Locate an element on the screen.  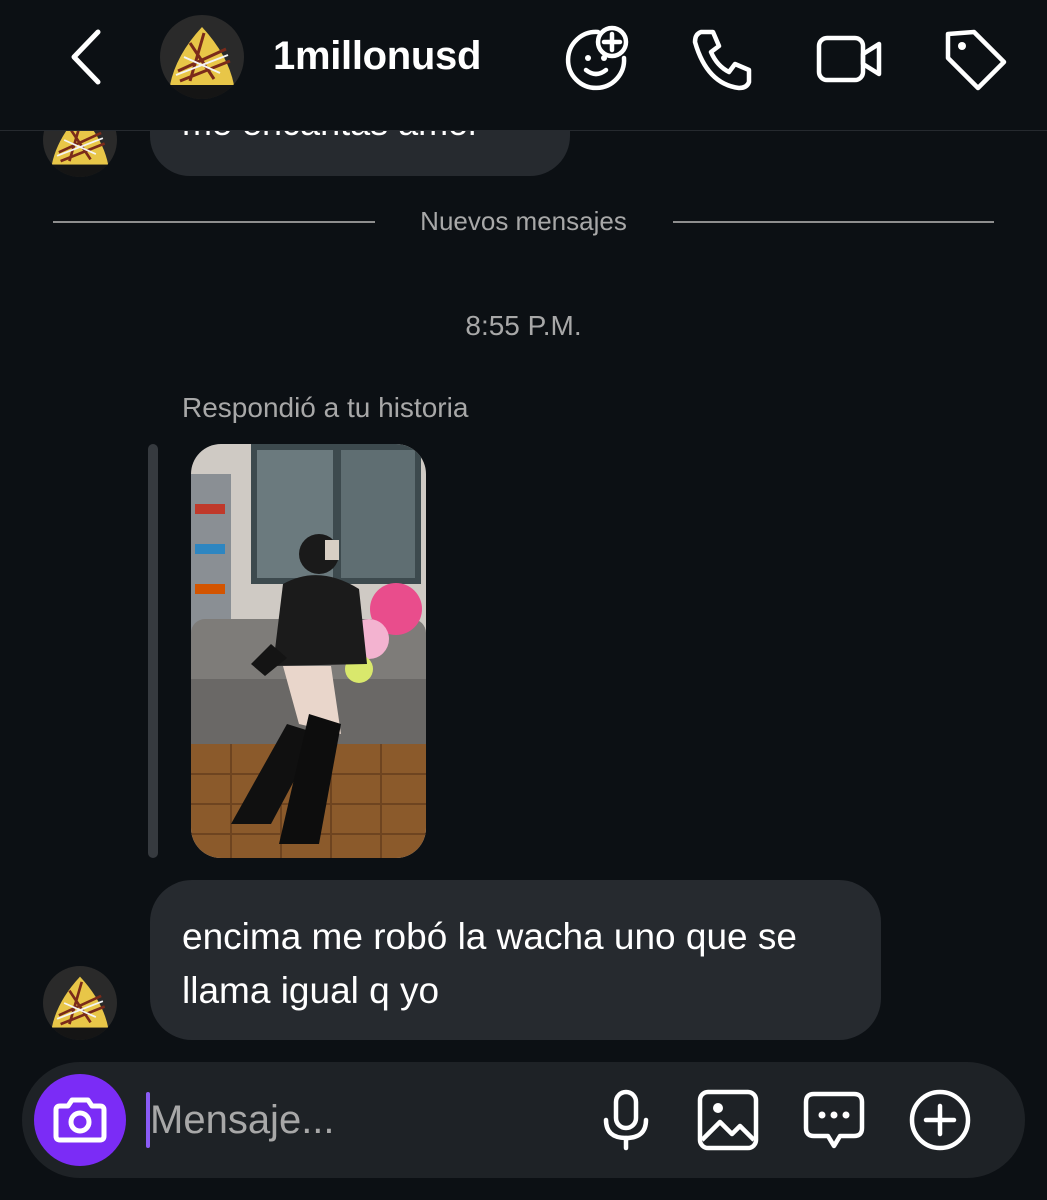
sticker-chat-icon is located at coordinates (834, 1120).